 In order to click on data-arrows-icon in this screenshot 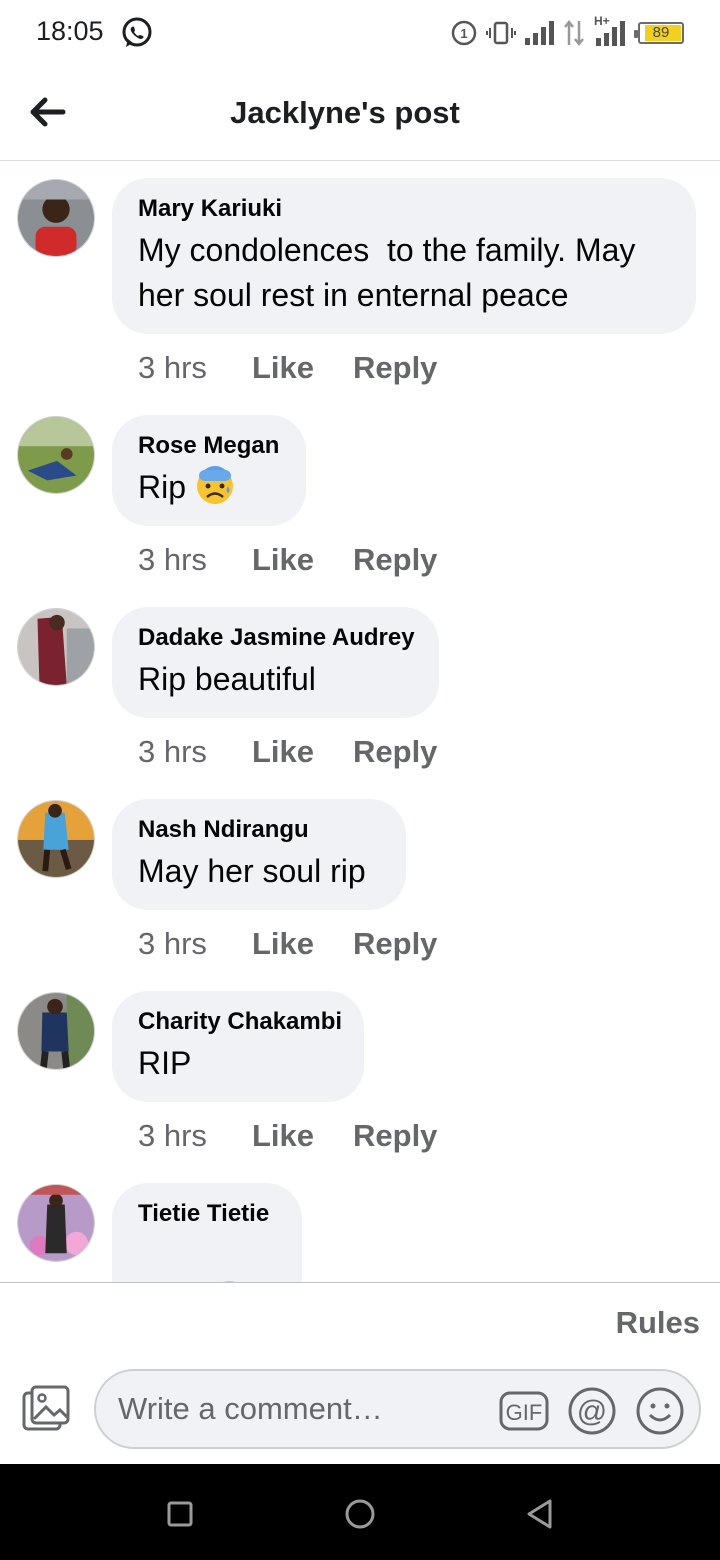, I will do `click(574, 33)`.